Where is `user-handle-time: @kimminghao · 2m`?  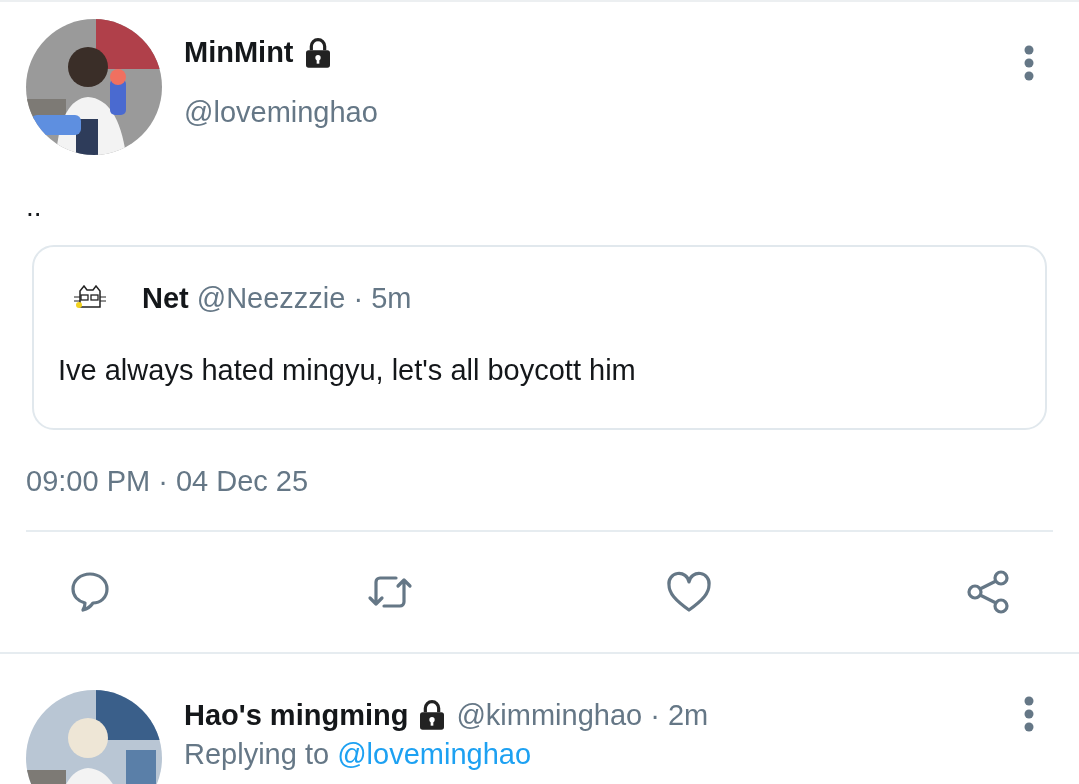 user-handle-time: @kimminghao · 2m is located at coordinates (582, 715).